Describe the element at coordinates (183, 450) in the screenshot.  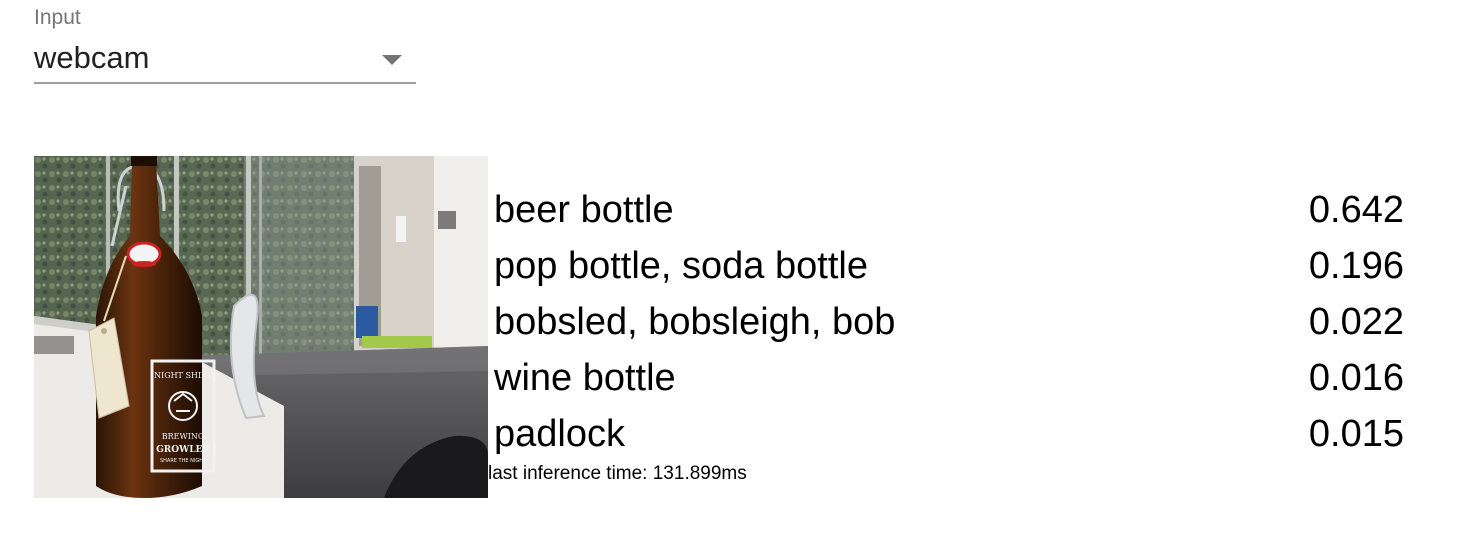
I see `bottle-label-line: GROWLER` at that location.